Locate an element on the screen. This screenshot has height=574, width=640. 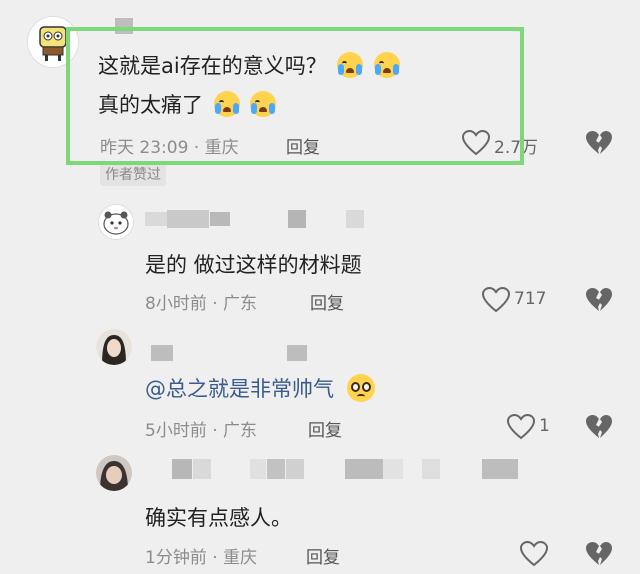
comment-text: @总之就是非常帅气 is located at coordinates (260, 388).